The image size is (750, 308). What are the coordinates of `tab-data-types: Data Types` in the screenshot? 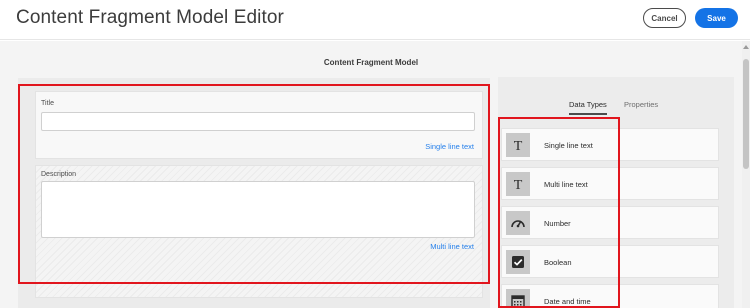 It's located at (588, 107).